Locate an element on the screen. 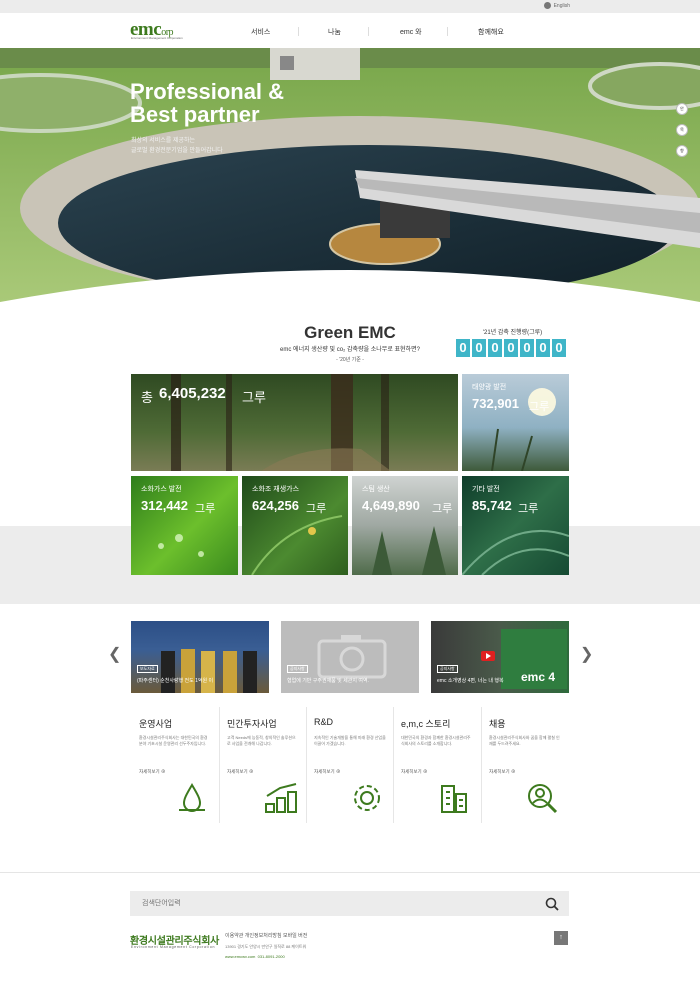 This screenshot has width=700, height=981. news-tag-1: 보도자료 is located at coordinates (147, 669).